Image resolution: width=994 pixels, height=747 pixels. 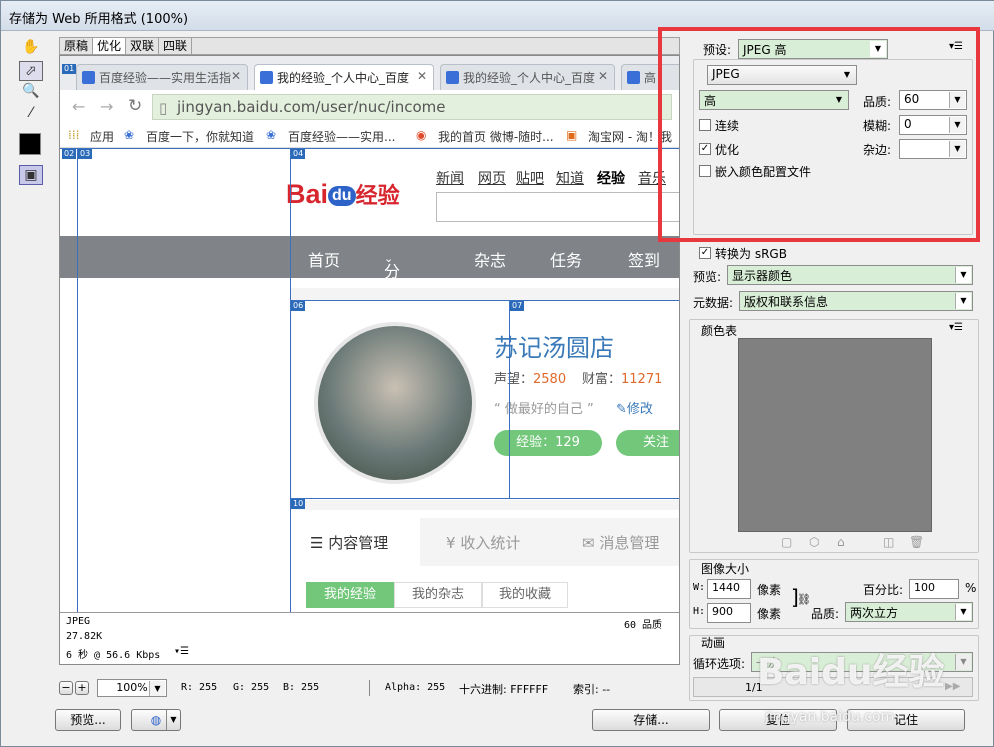 I want to click on slice-label: 02, so click(x=69, y=154).